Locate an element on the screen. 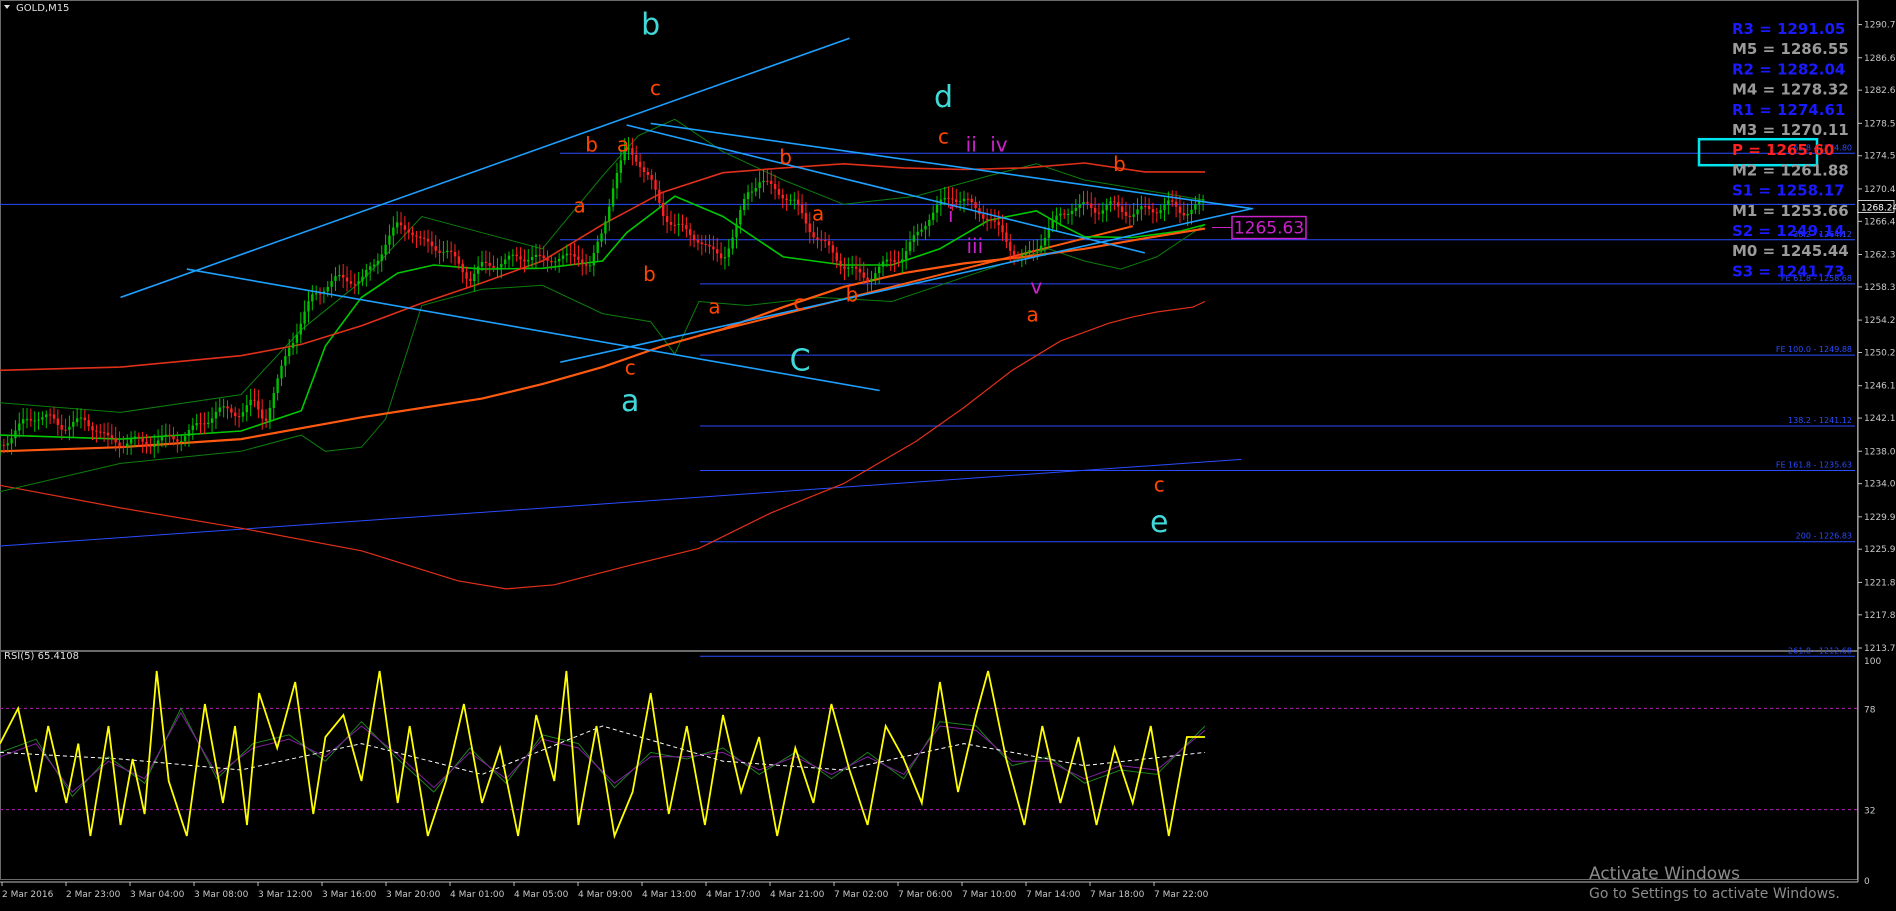 Image resolution: width=1896 pixels, height=911 pixels. x-axis-tick-label: 7 Mar 10:00 is located at coordinates (989, 895).